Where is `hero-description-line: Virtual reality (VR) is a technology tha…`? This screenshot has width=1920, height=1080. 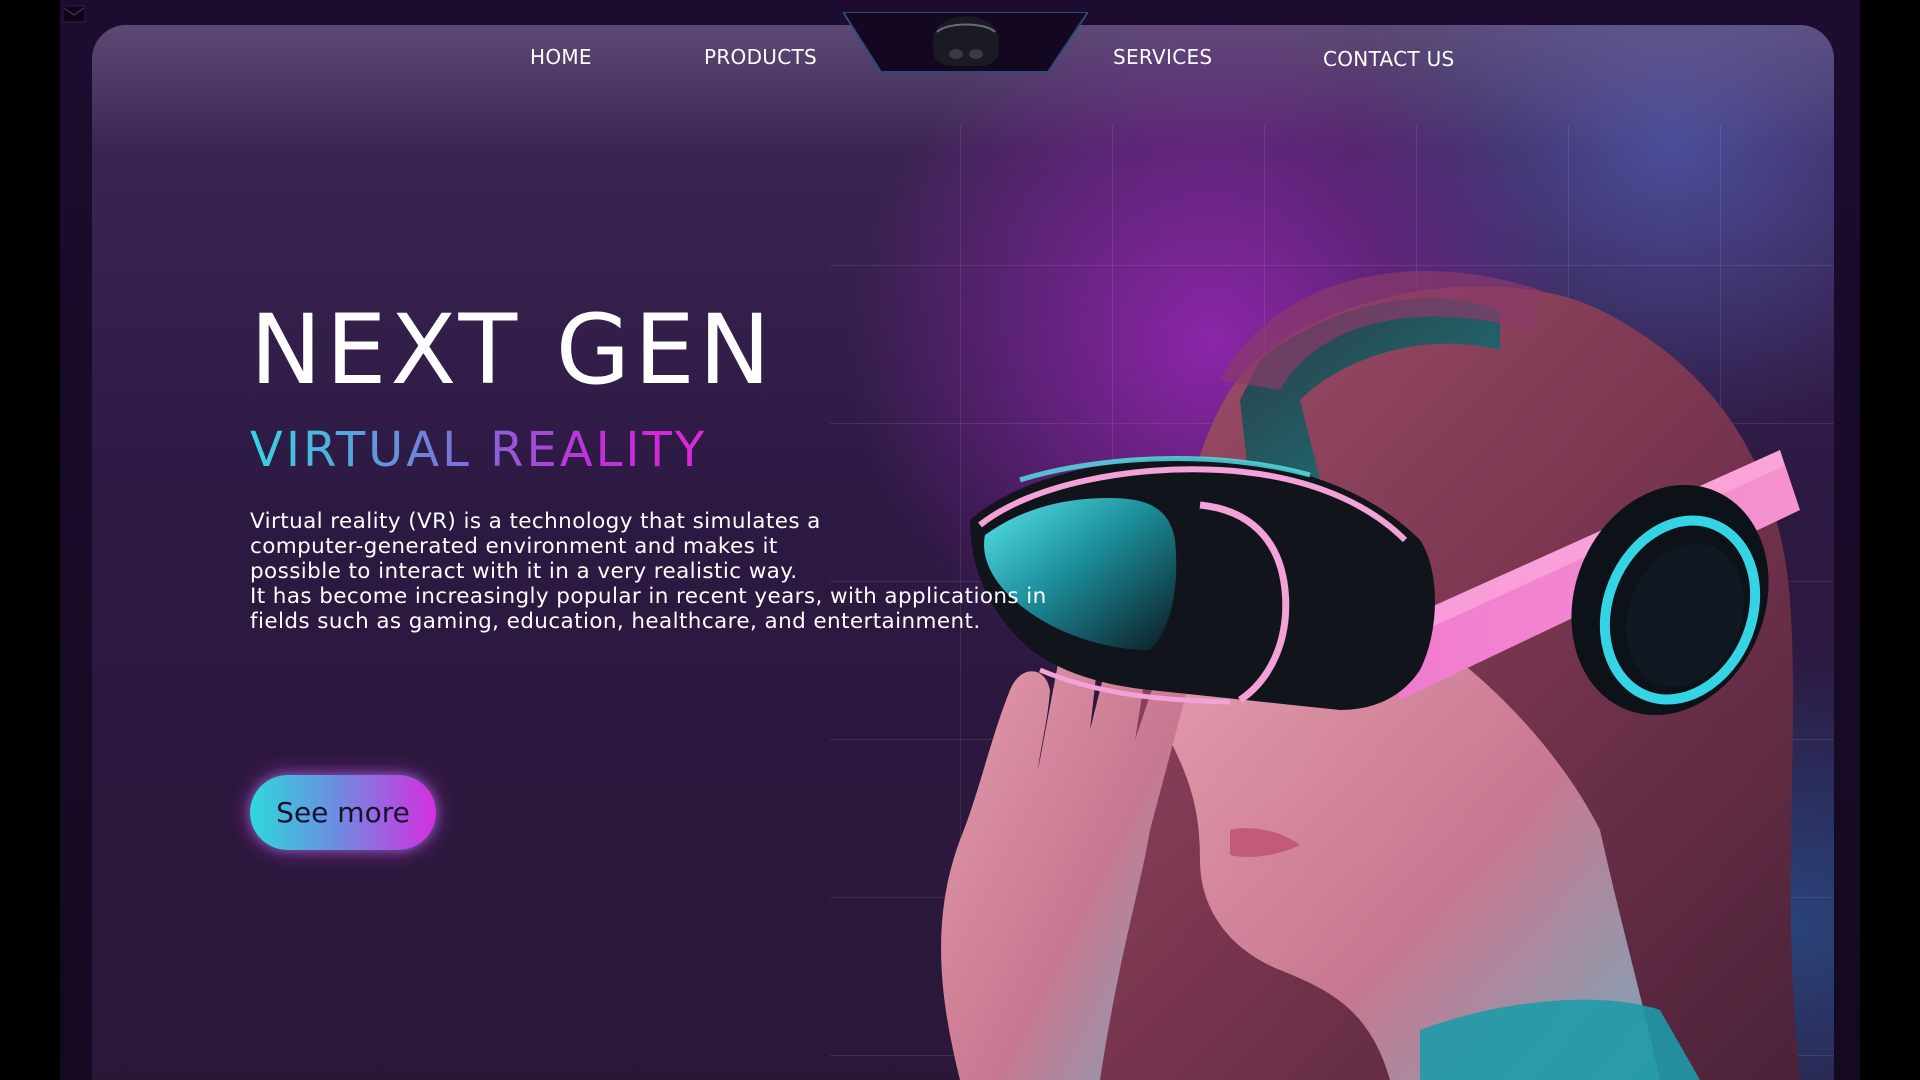
hero-description-line: Virtual reality (VR) is a technology tha… is located at coordinates (535, 521).